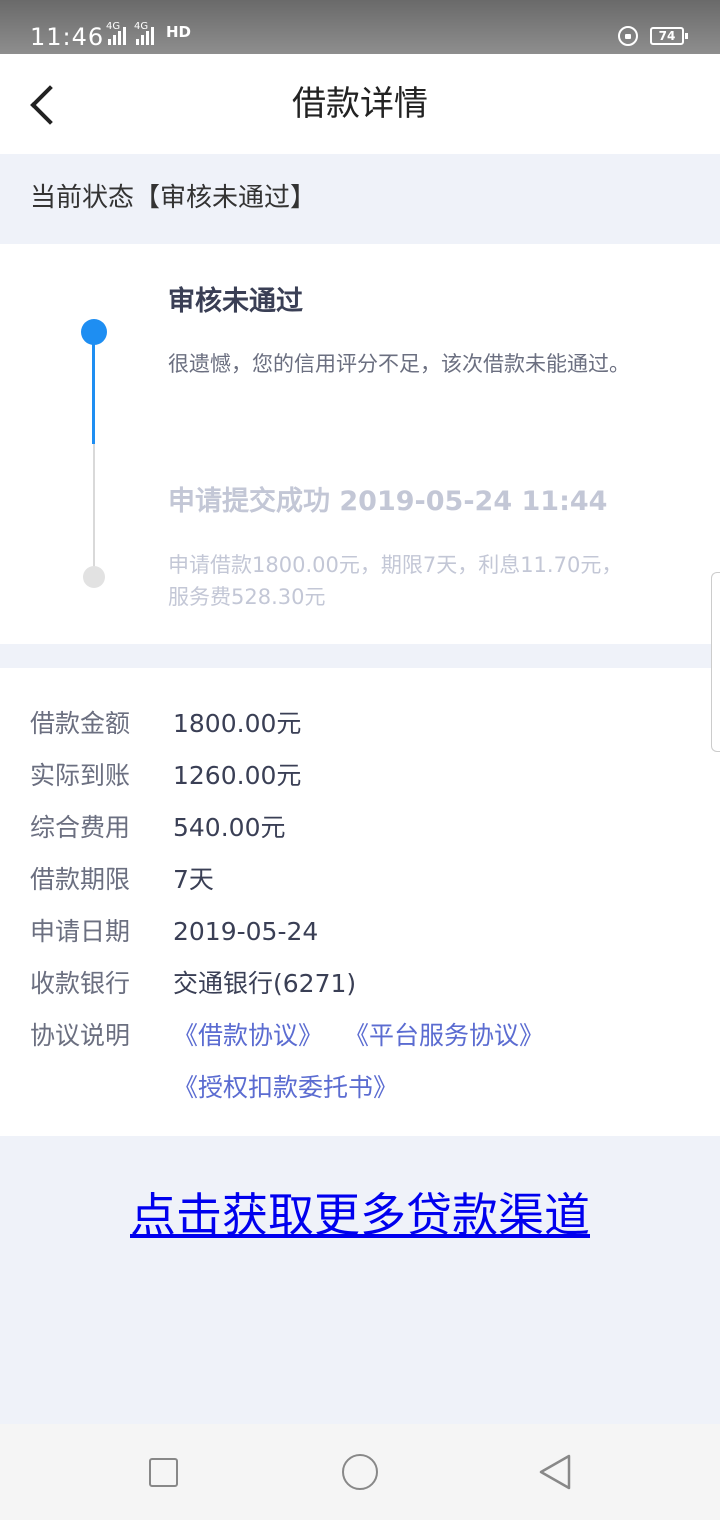 The height and width of the screenshot is (1520, 720). Describe the element at coordinates (360, 27) in the screenshot. I see `status-bar: 11:46 4G 4G HD 74` at that location.